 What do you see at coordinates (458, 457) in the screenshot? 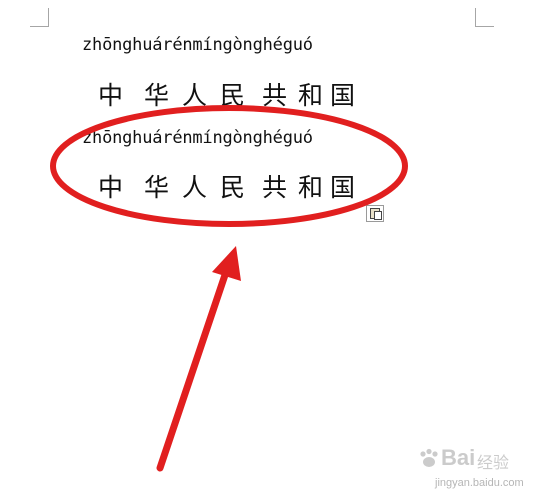
I see `watermark-brand: Bai` at bounding box center [458, 457].